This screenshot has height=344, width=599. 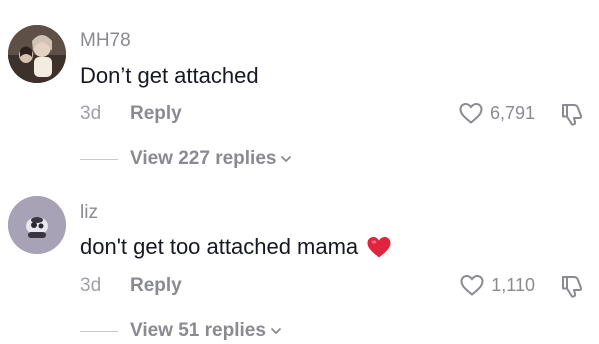 I want to click on like-group: 6,791, so click(x=496, y=113).